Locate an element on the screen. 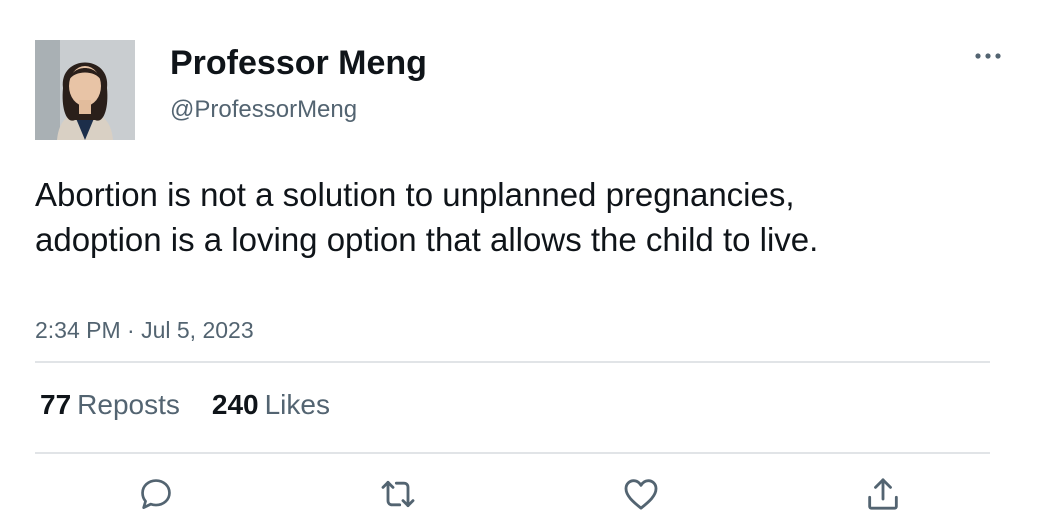 This screenshot has width=1050, height=525. reply-icon is located at coordinates (156, 494).